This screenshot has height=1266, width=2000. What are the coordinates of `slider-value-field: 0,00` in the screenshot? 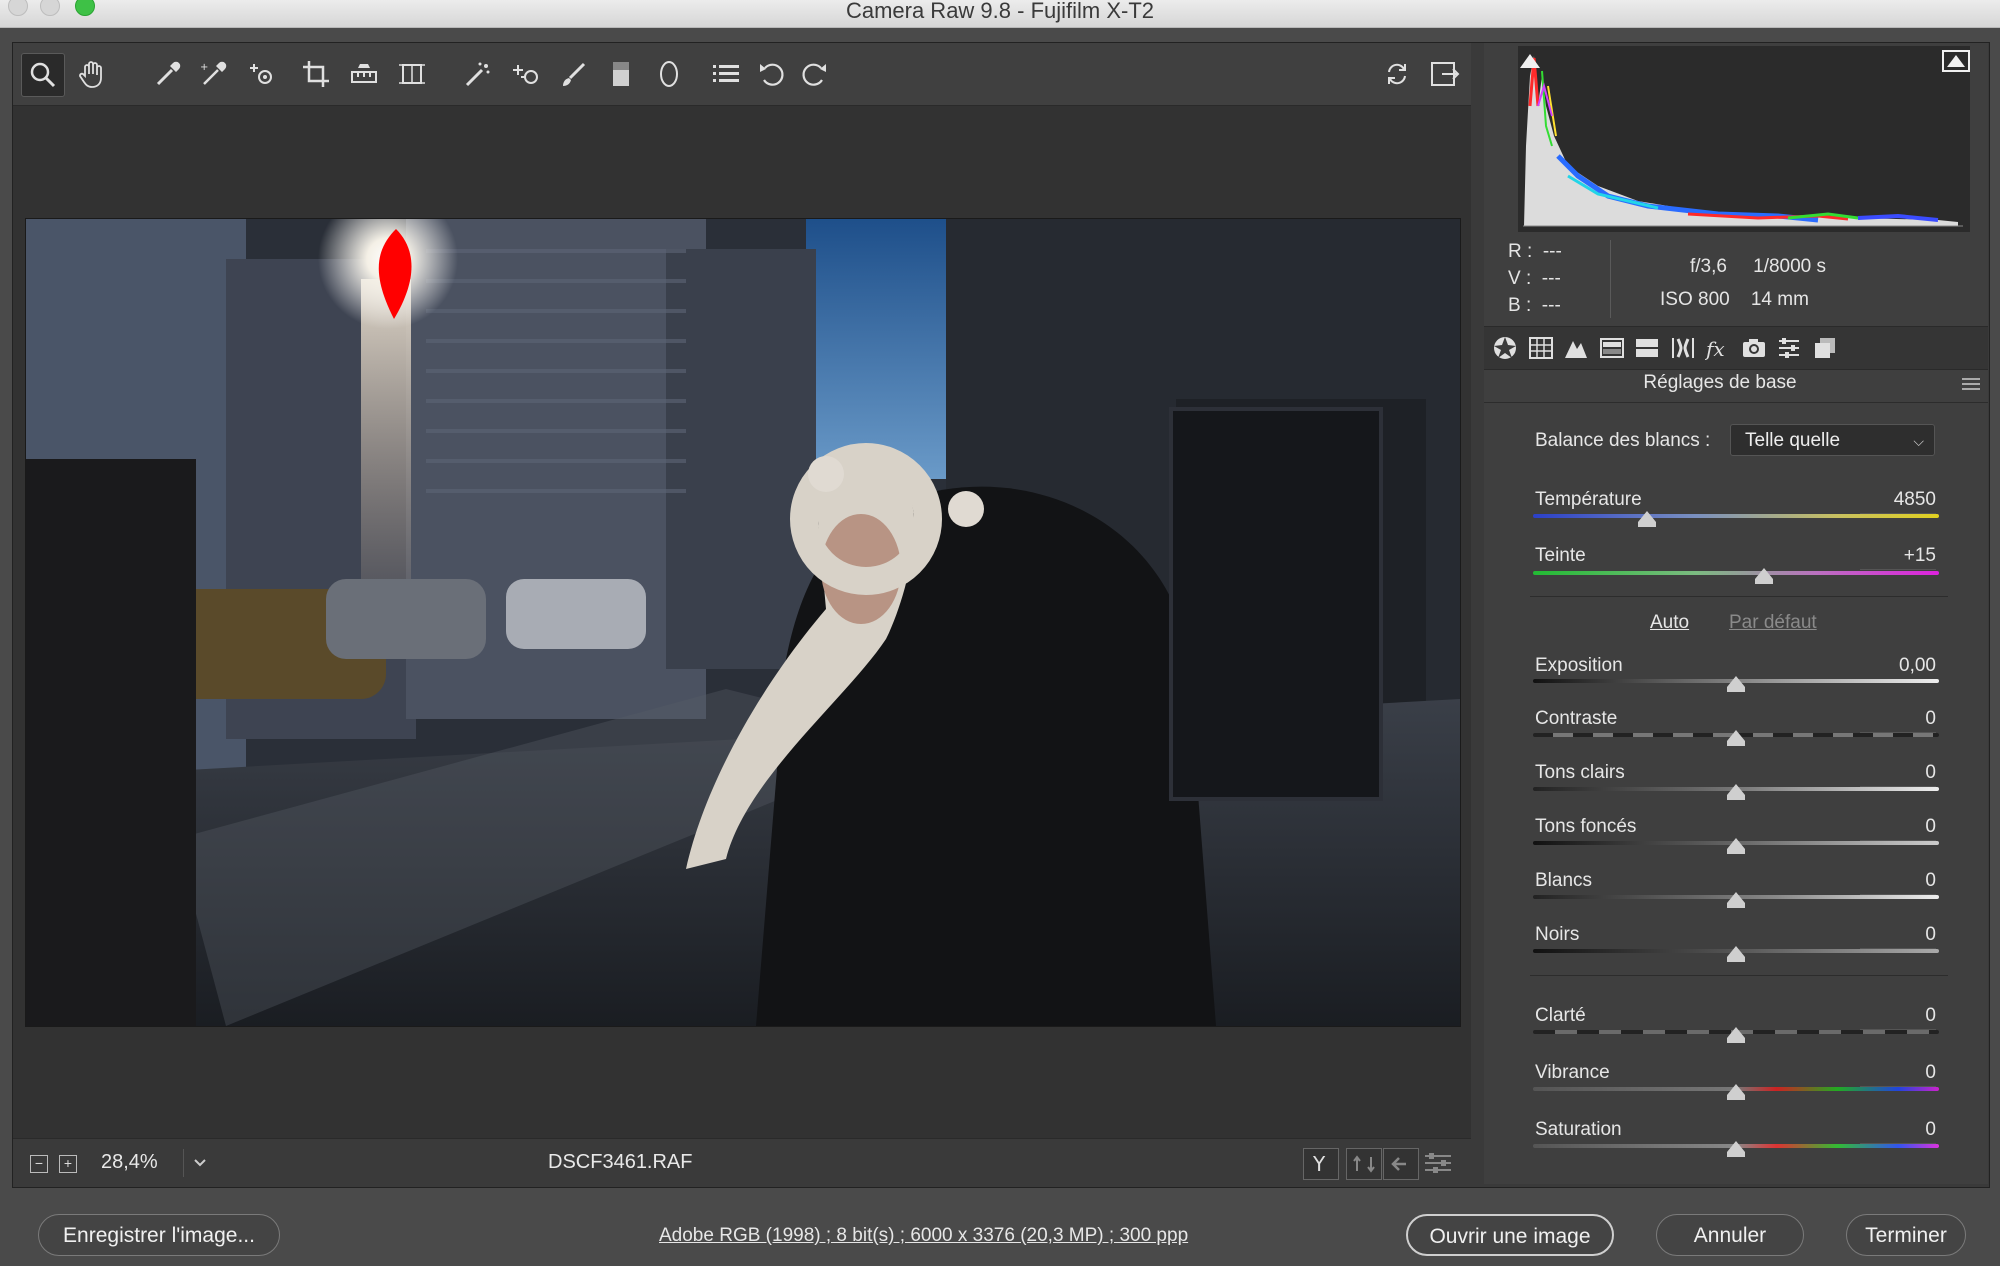 It's located at (1898, 667).